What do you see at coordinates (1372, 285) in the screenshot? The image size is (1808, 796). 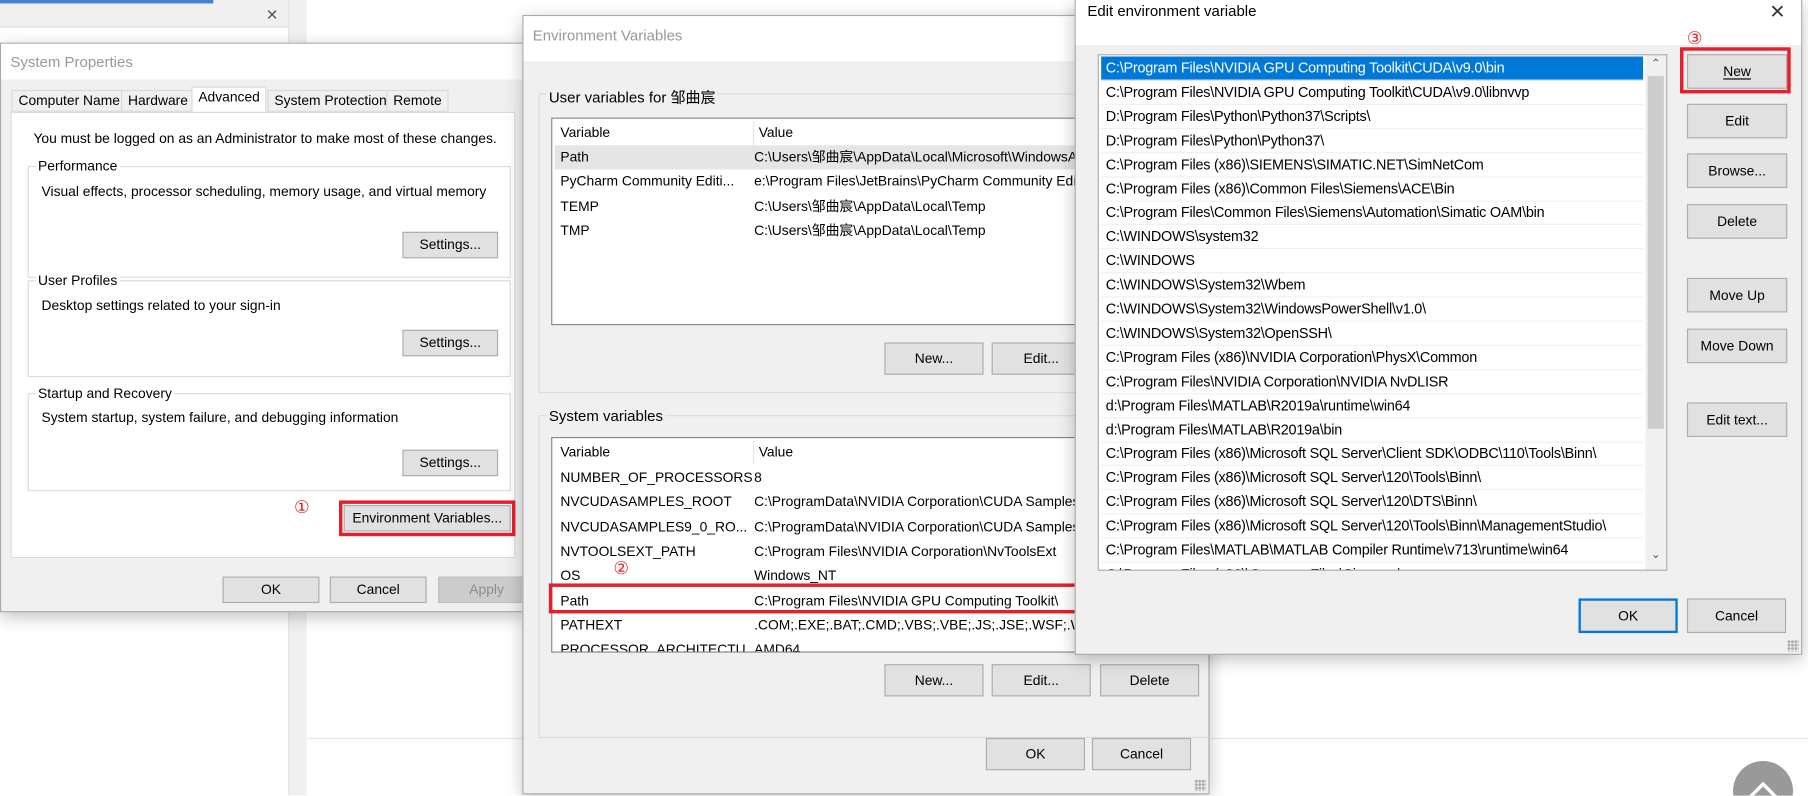 I see `path-entry: C:\WINDOWS\System32\Wbem` at bounding box center [1372, 285].